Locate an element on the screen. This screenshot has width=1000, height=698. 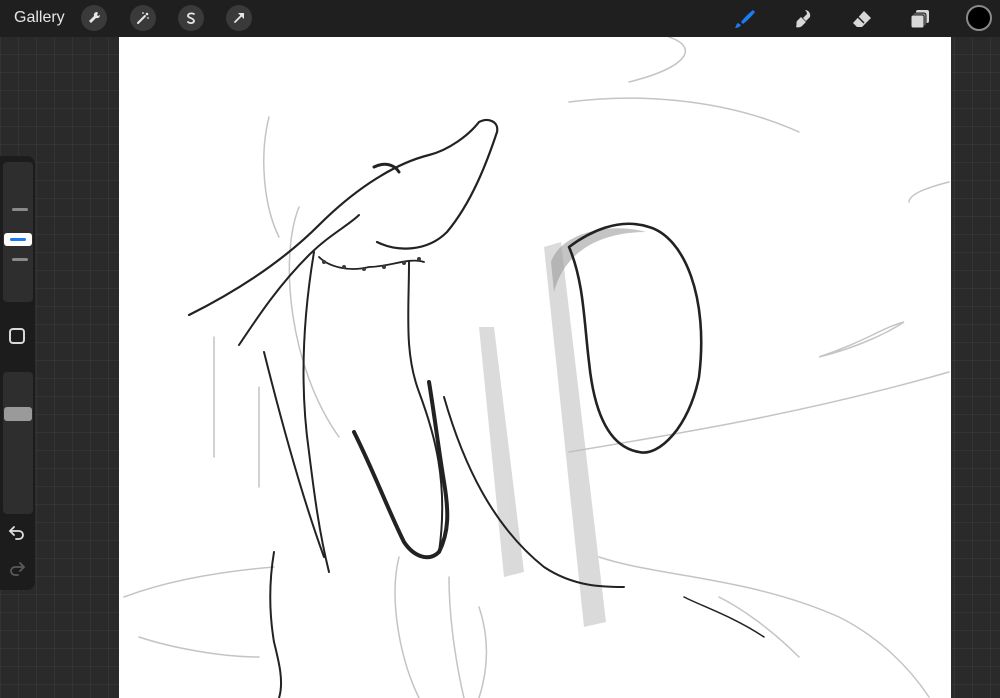
wrench-icon is located at coordinates (95, 17).